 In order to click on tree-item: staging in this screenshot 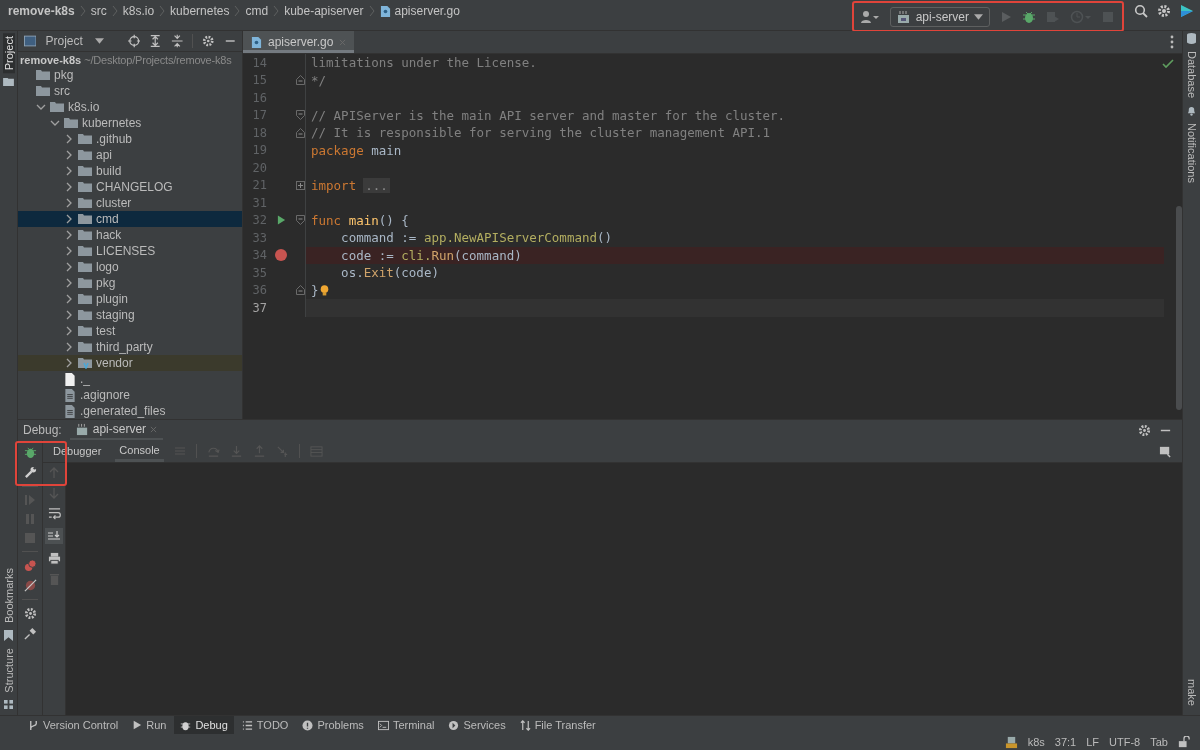, I will do `click(130, 315)`.